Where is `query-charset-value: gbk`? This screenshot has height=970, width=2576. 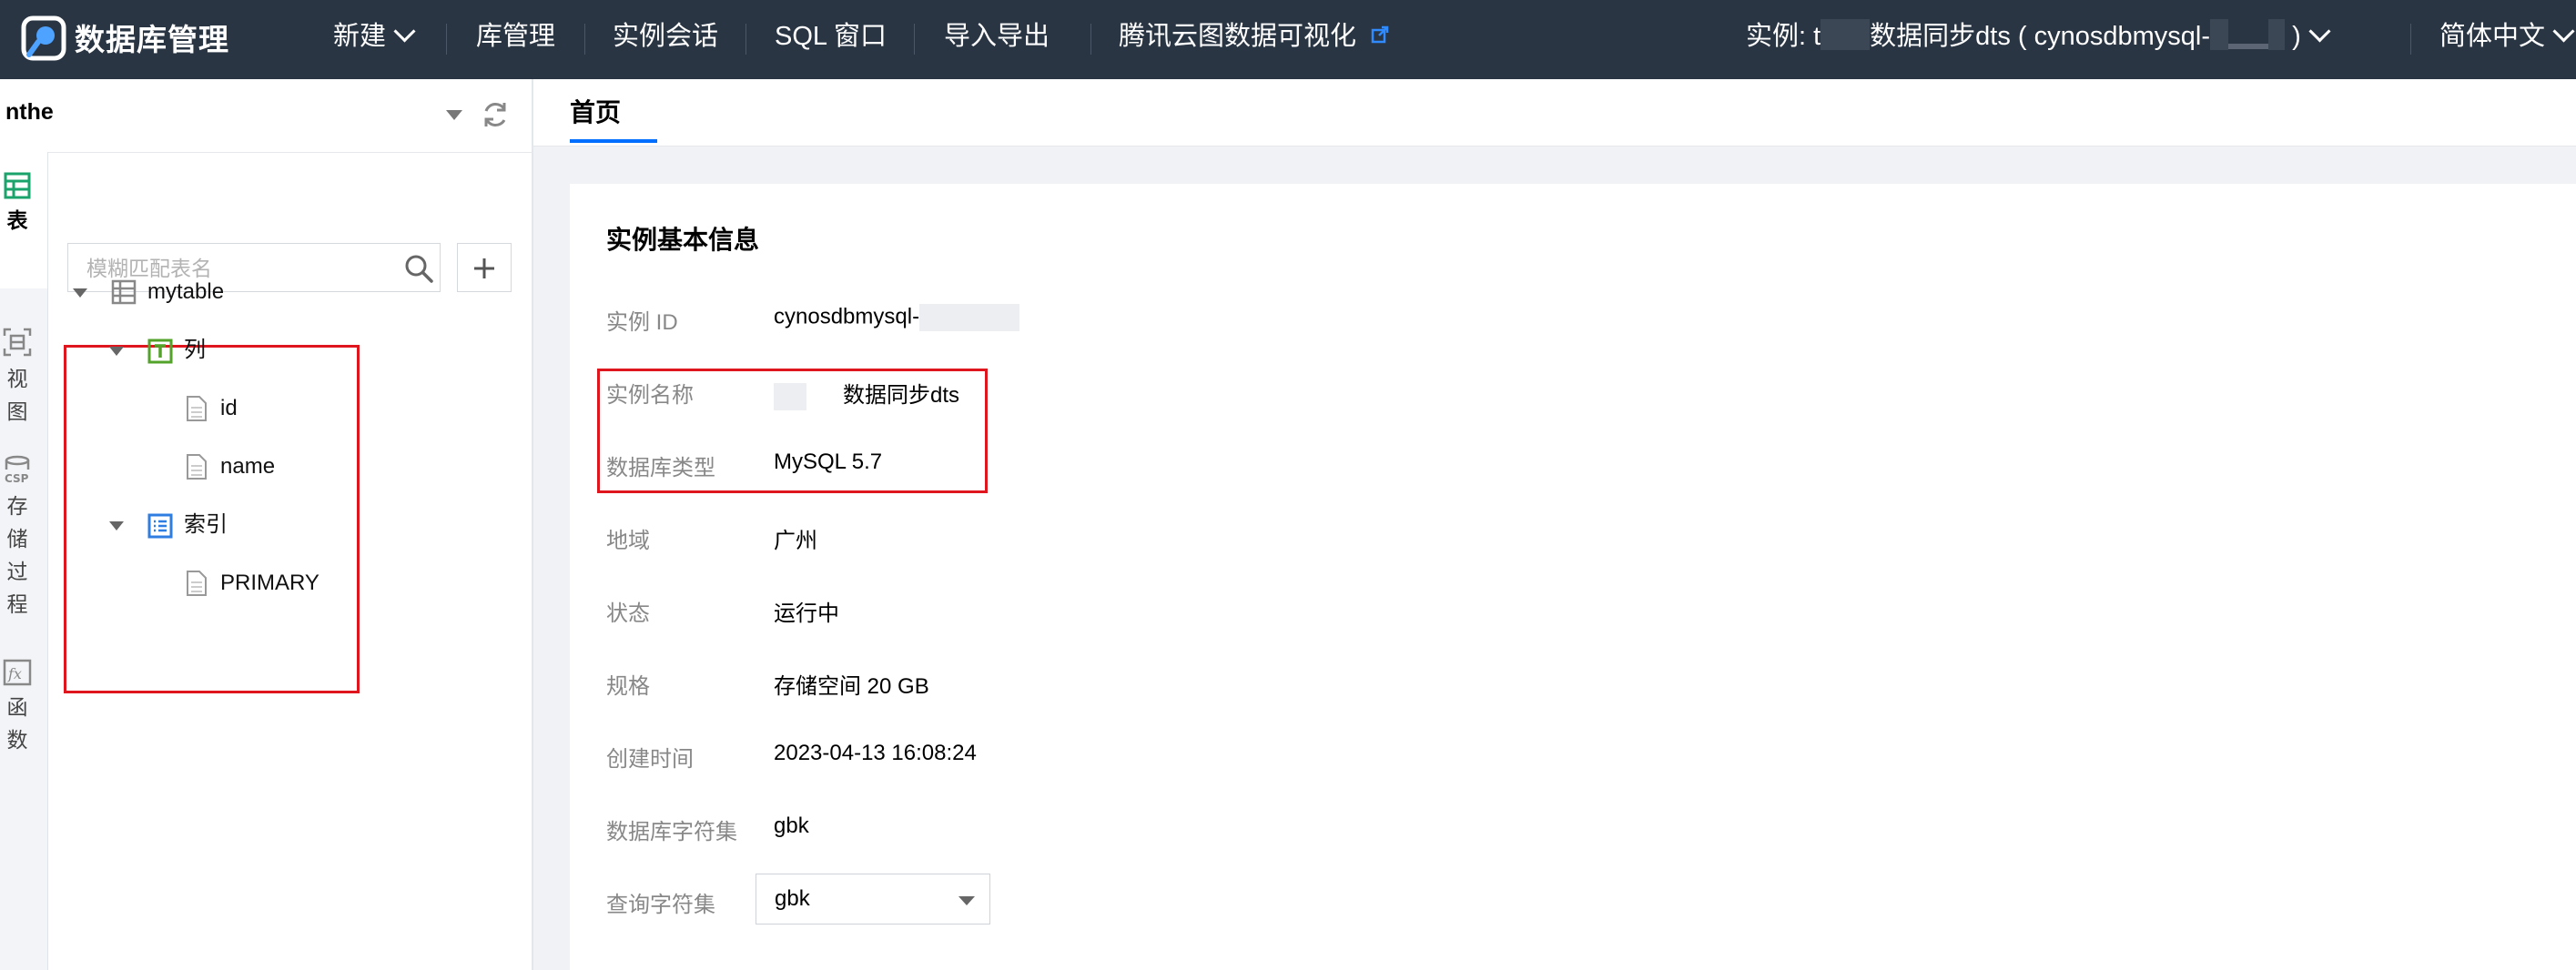 query-charset-value: gbk is located at coordinates (792, 899).